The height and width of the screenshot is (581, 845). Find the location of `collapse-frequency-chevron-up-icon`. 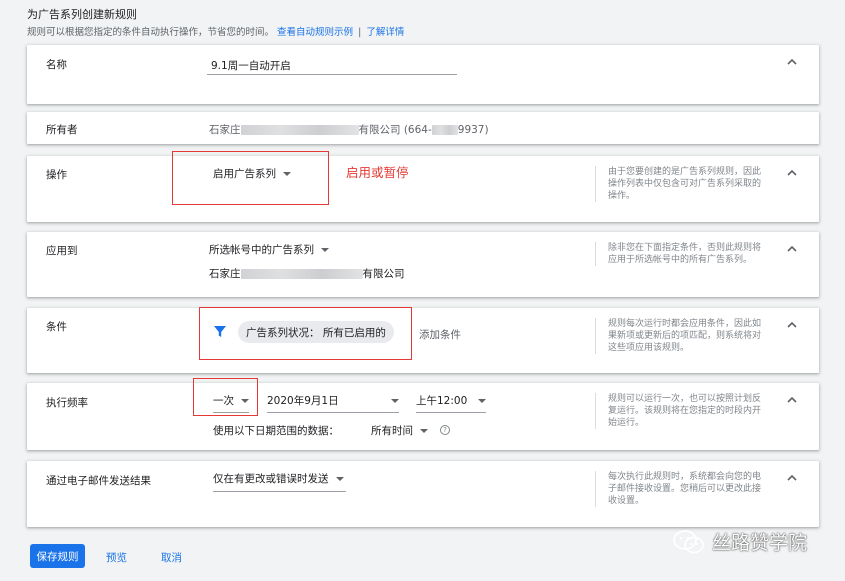

collapse-frequency-chevron-up-icon is located at coordinates (792, 401).